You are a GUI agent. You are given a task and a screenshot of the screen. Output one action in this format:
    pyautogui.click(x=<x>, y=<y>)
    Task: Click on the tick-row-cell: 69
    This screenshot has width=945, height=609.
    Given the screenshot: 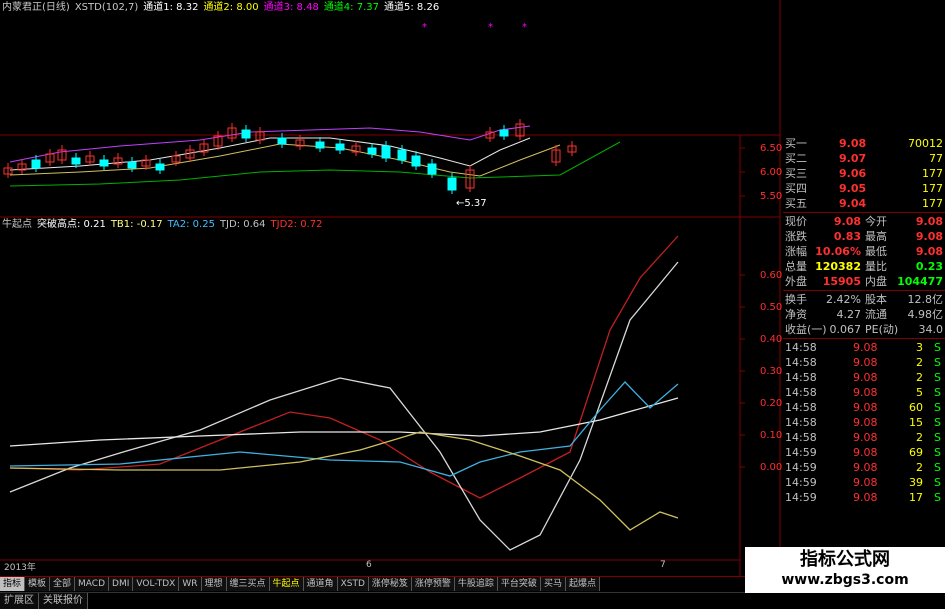 What is the action you would take?
    pyautogui.click(x=916, y=452)
    